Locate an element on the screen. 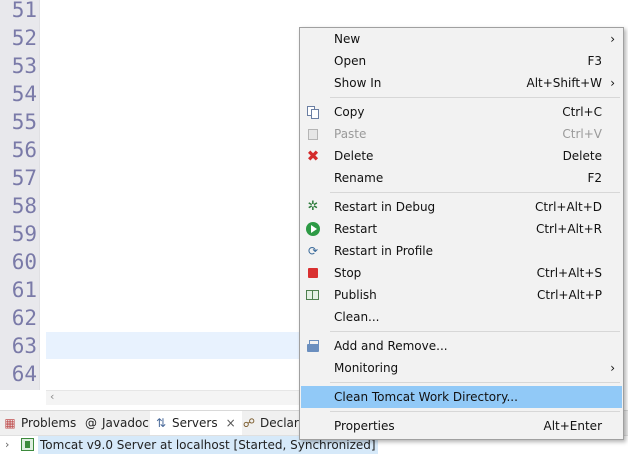  menu-item-label: Restart in Debug is located at coordinates (385, 207).